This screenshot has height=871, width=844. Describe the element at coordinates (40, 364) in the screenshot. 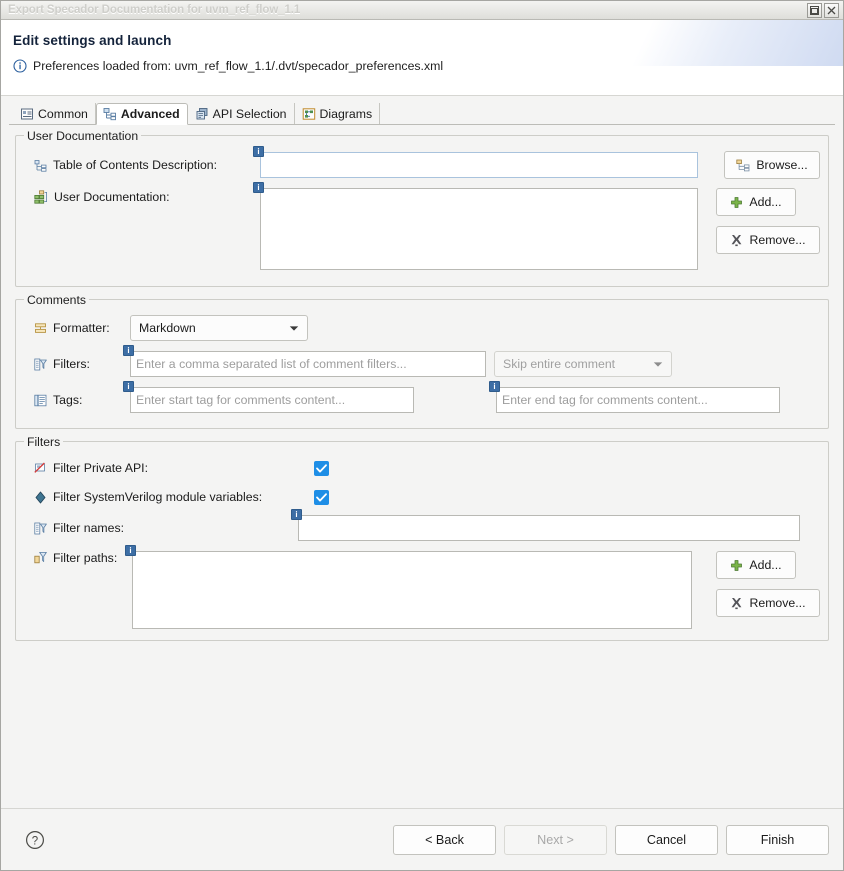

I see `filters-icon` at that location.